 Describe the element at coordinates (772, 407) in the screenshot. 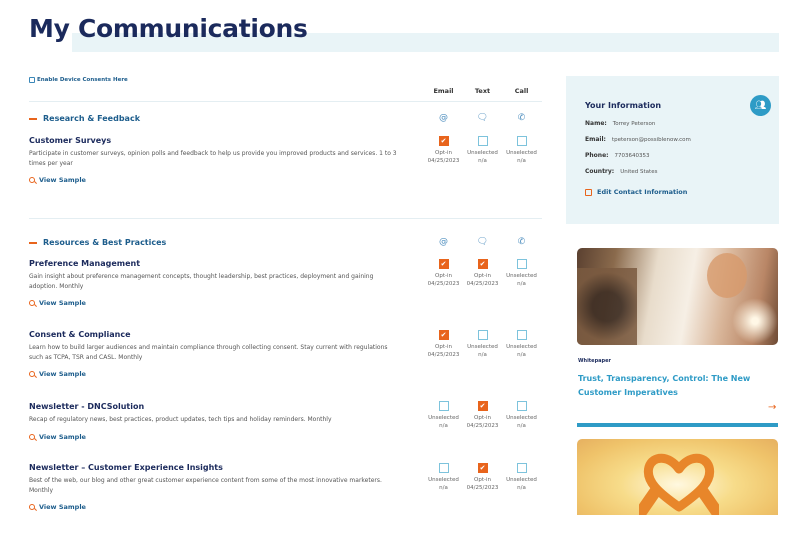

I see `arrow-right-icon: →` at that location.